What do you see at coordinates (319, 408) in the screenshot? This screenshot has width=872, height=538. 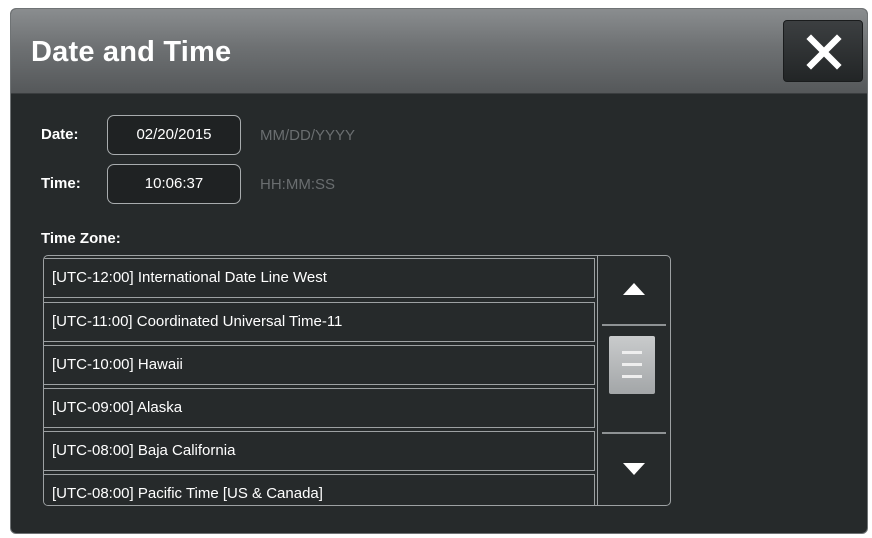 I see `timezone-item: [UTC-09:00] Alaska` at bounding box center [319, 408].